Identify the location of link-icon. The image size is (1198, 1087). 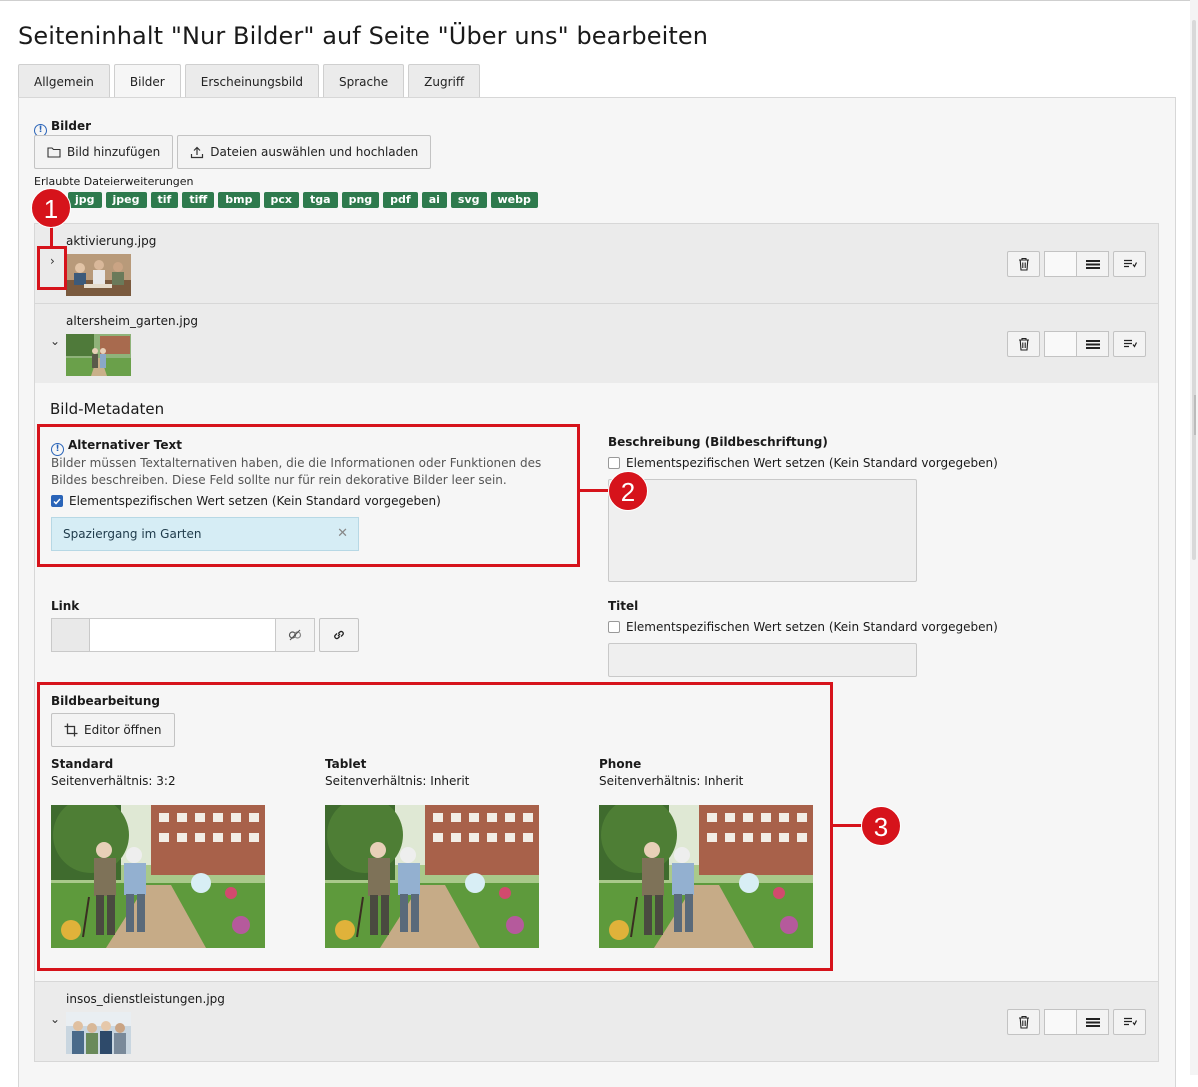
(339, 635).